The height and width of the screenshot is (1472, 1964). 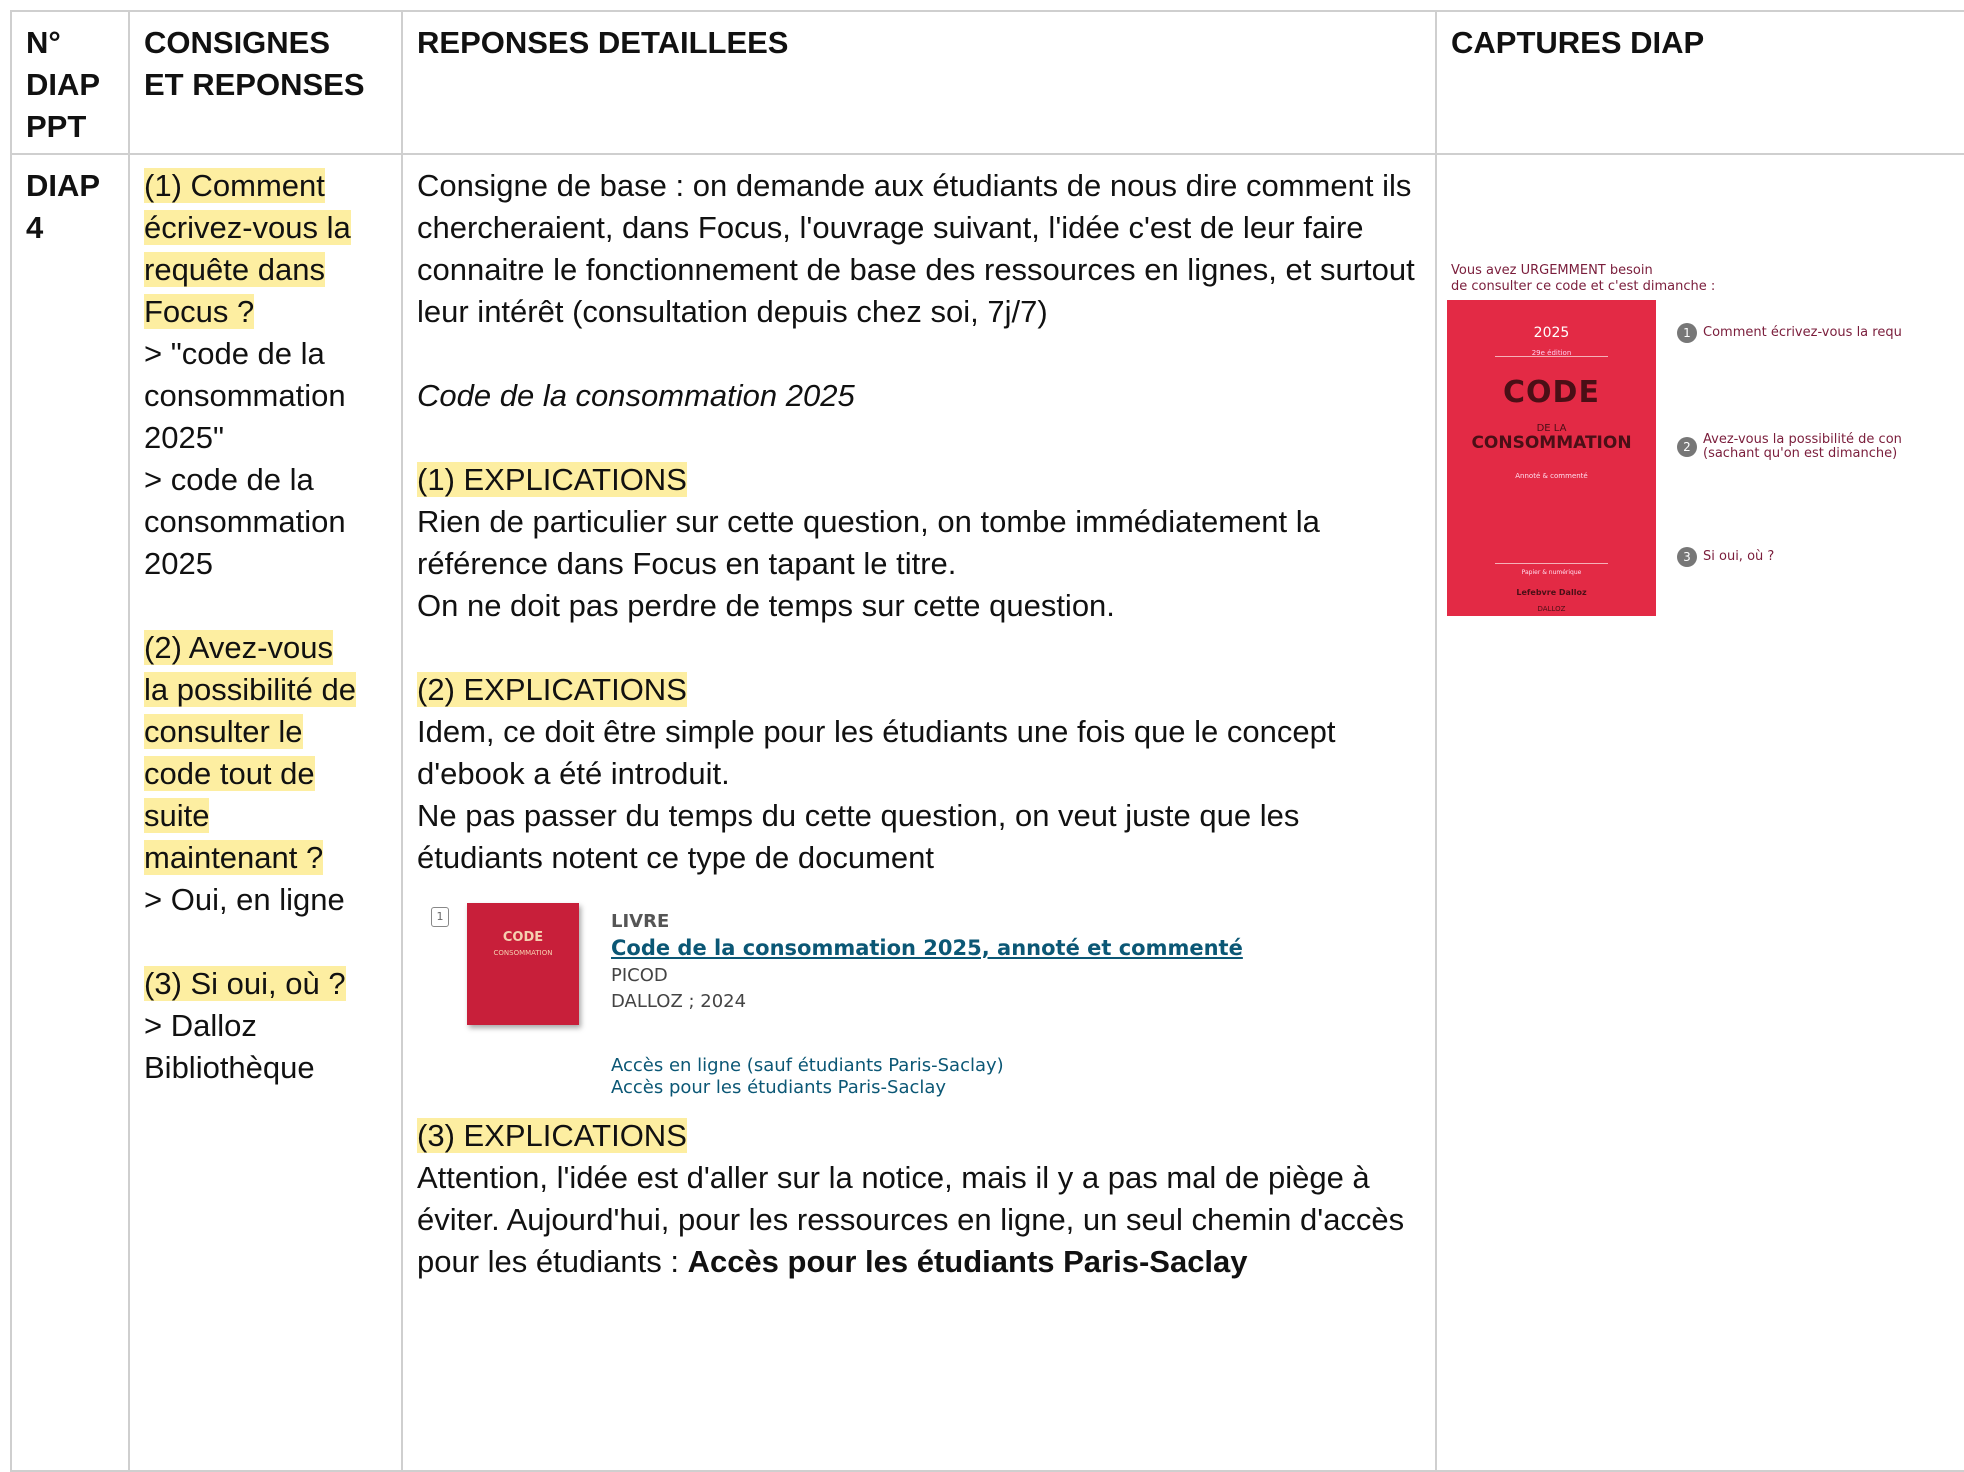 What do you see at coordinates (523, 964) in the screenshot?
I see `record-cover-image: CODE CONSOMMATION` at bounding box center [523, 964].